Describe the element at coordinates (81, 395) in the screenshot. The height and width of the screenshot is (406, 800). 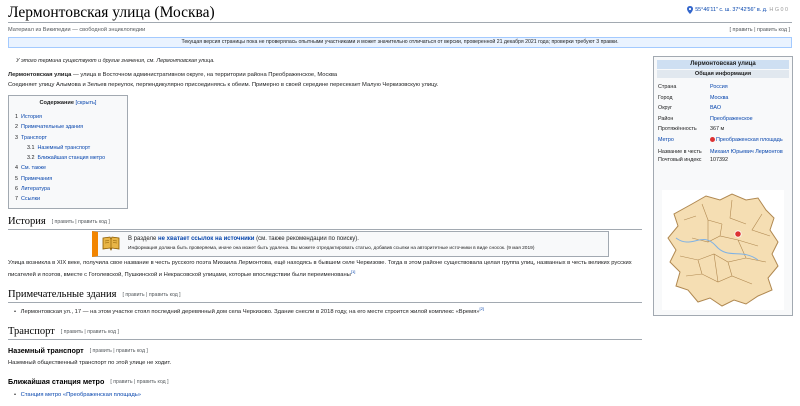
I see `metro-link: Станция метро «Преображенская площадь»` at that location.